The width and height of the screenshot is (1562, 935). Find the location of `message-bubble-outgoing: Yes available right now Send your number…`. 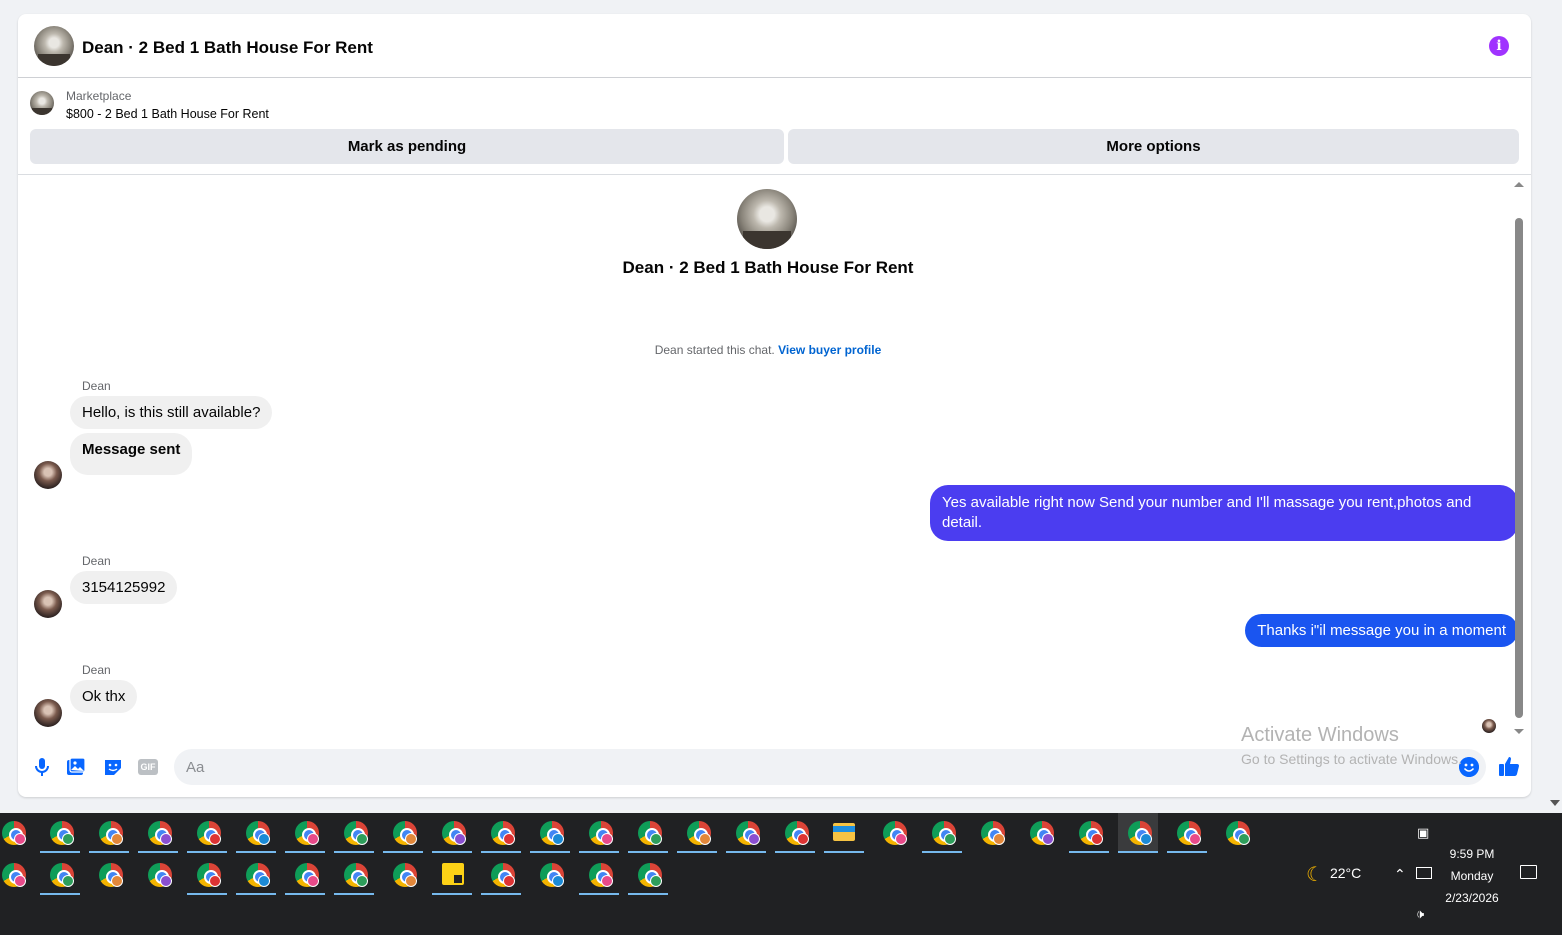

message-bubble-outgoing: Yes available right now Send your number… is located at coordinates (1224, 513).